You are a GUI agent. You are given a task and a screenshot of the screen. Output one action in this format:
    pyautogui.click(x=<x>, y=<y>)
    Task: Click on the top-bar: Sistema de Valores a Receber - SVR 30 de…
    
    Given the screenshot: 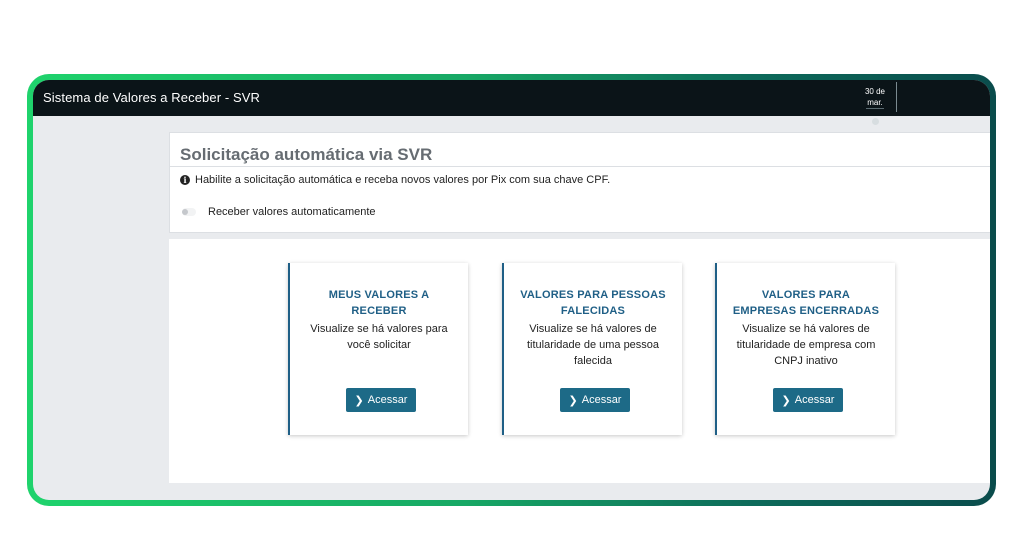 What is the action you would take?
    pyautogui.click(x=511, y=102)
    